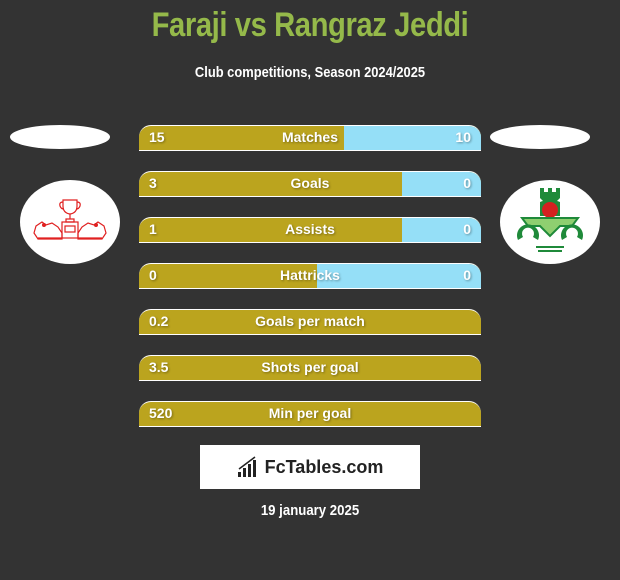  I want to click on stat-row: 3 Goals 0, so click(310, 184).